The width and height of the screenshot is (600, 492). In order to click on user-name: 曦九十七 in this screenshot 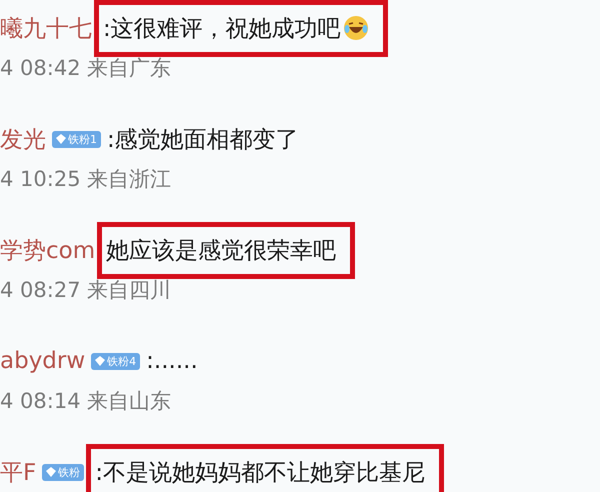, I will do `click(46, 28)`.